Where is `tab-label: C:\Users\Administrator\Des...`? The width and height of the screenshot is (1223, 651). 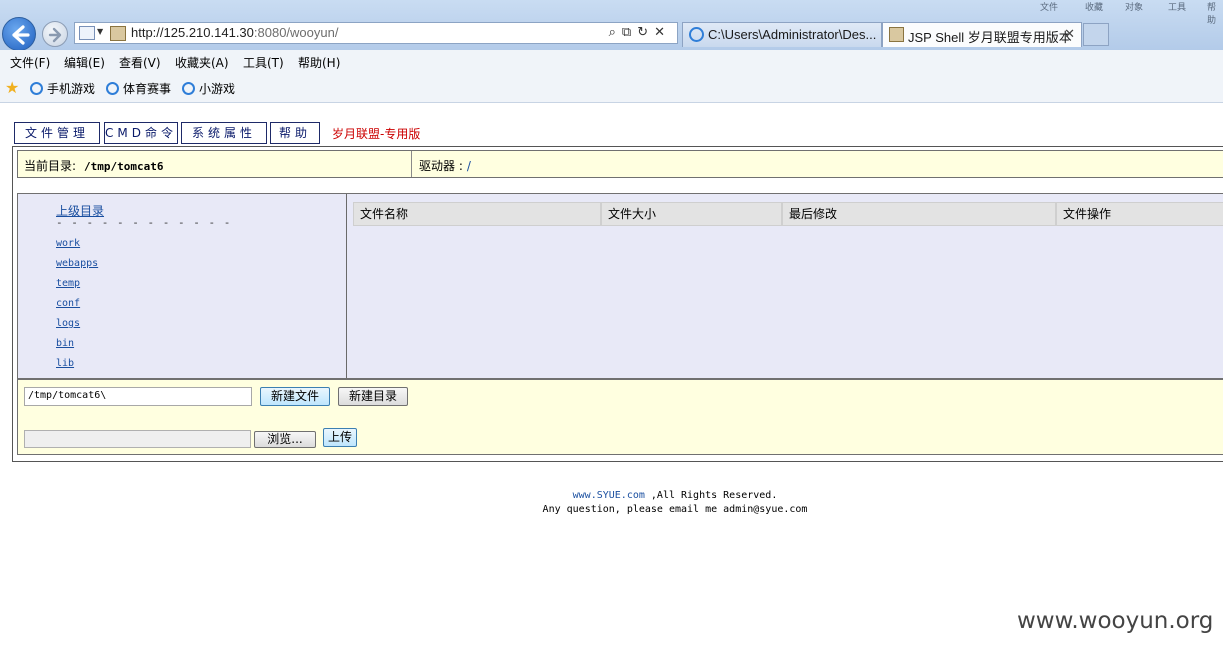
tab-label: C:\Users\Administrator\Des... is located at coordinates (792, 34).